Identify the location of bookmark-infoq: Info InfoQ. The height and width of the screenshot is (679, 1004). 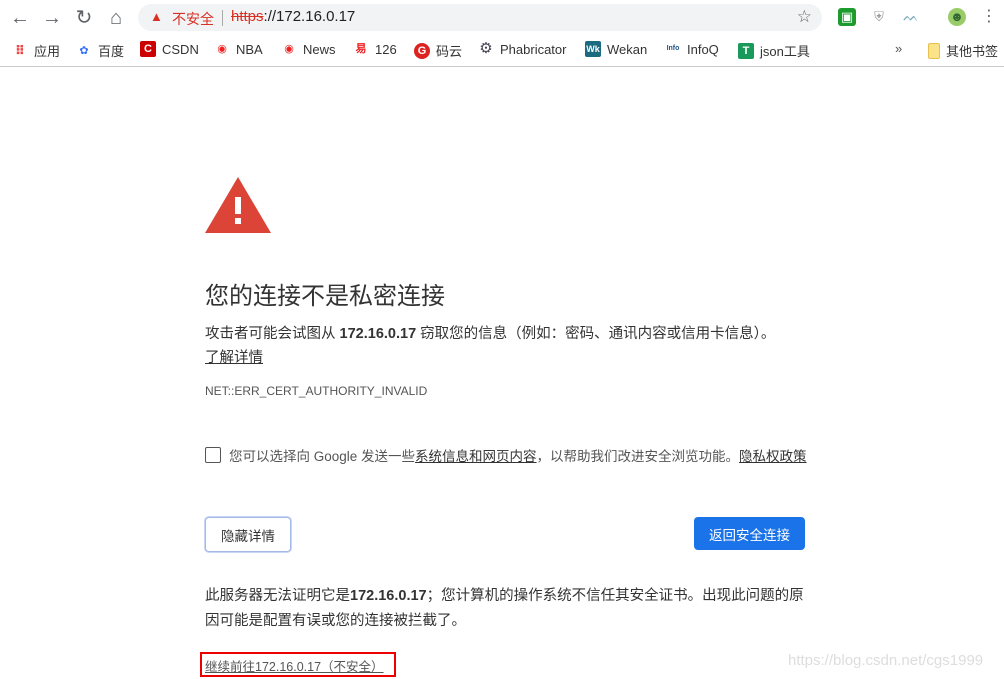
(692, 49).